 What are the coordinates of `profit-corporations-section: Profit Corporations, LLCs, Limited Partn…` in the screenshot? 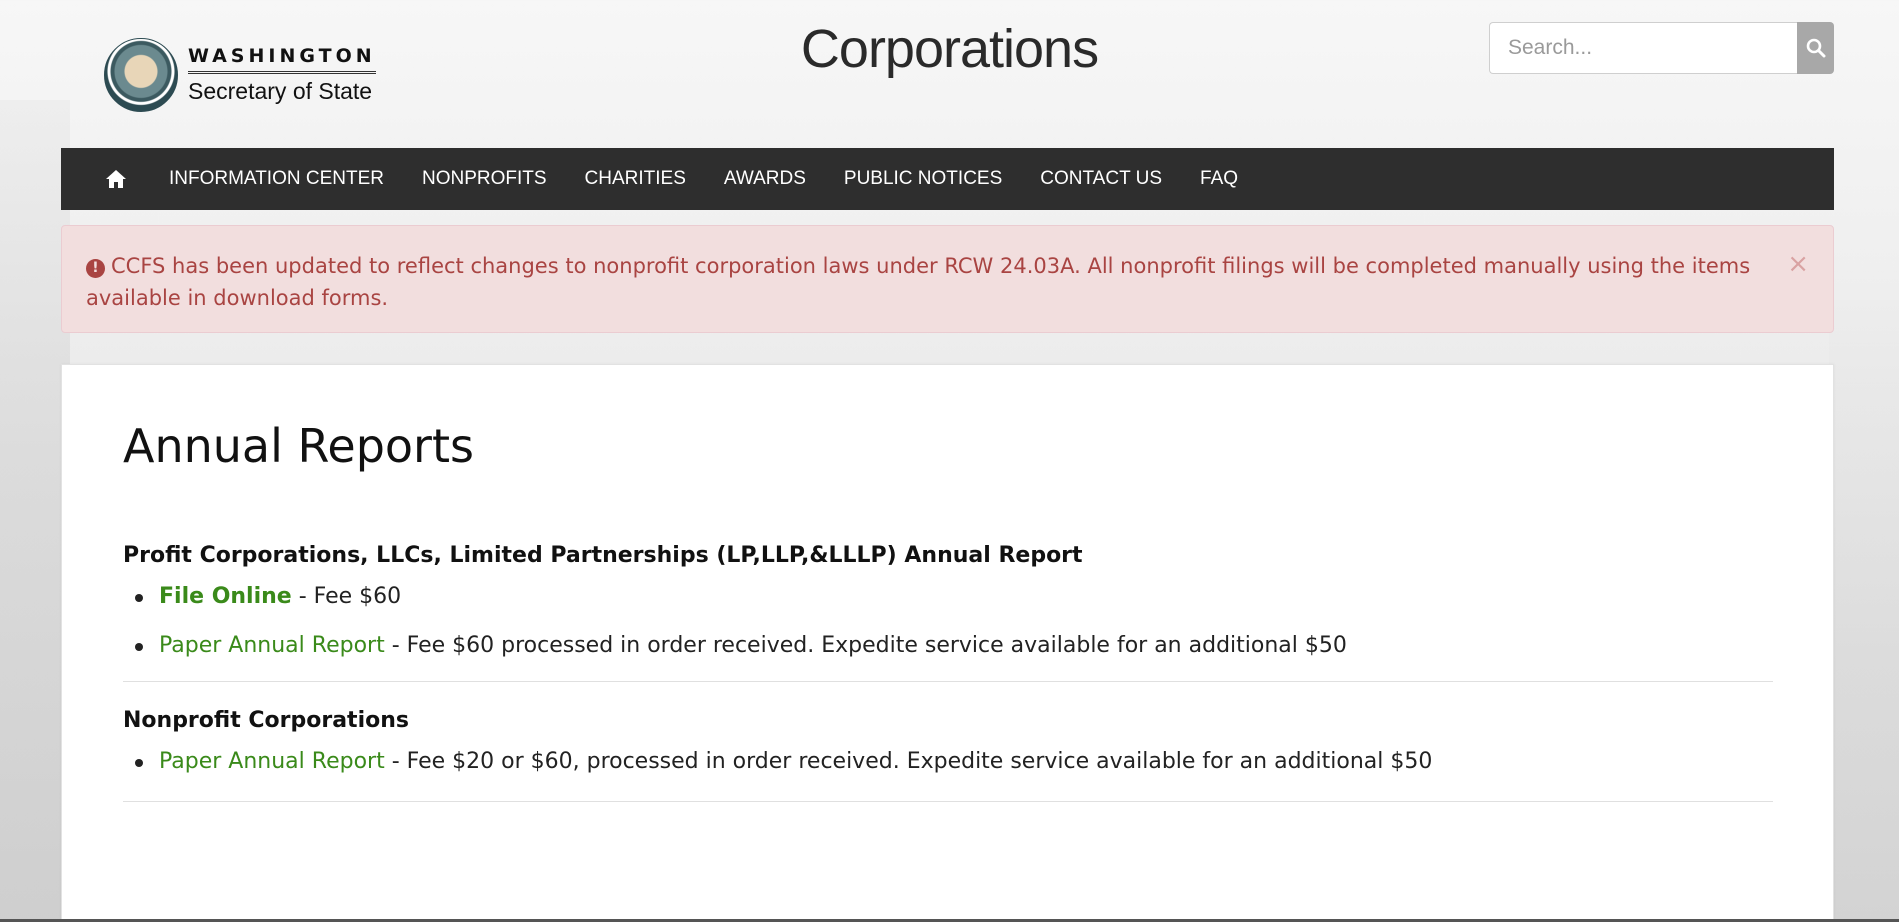 It's located at (948, 612).